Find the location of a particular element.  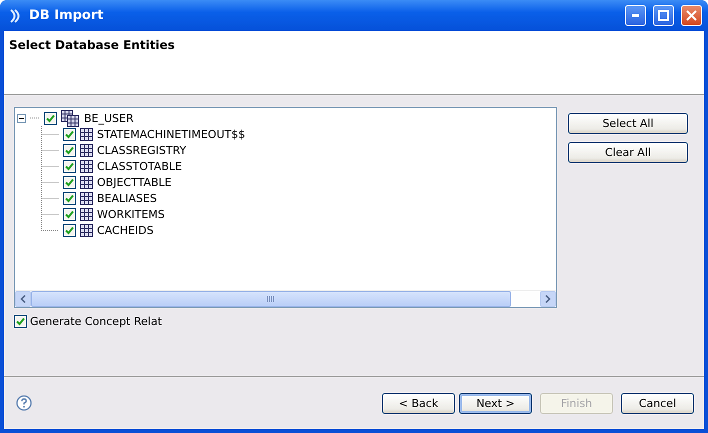

select-all-button: Select All is located at coordinates (628, 123).